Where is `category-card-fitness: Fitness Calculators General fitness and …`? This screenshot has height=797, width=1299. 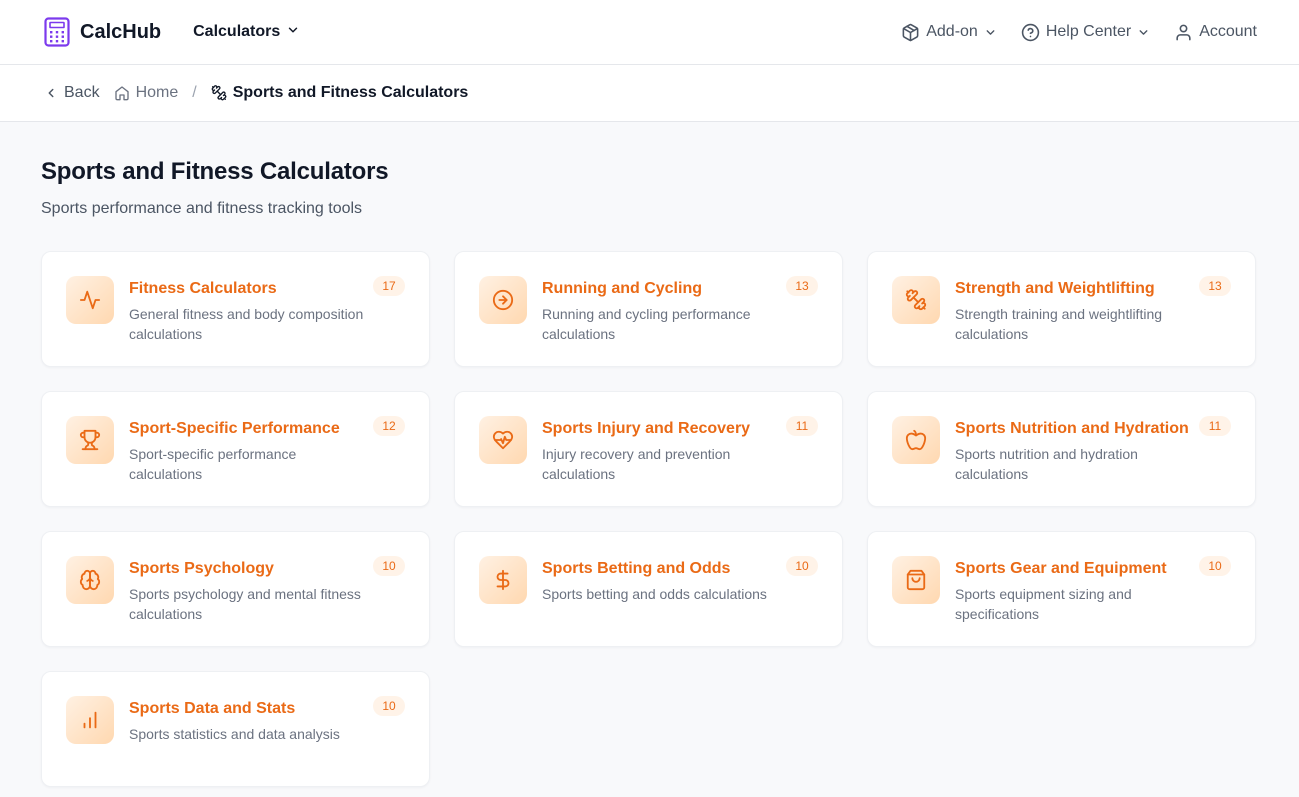
category-card-fitness: Fitness Calculators General fitness and … is located at coordinates (235, 309).